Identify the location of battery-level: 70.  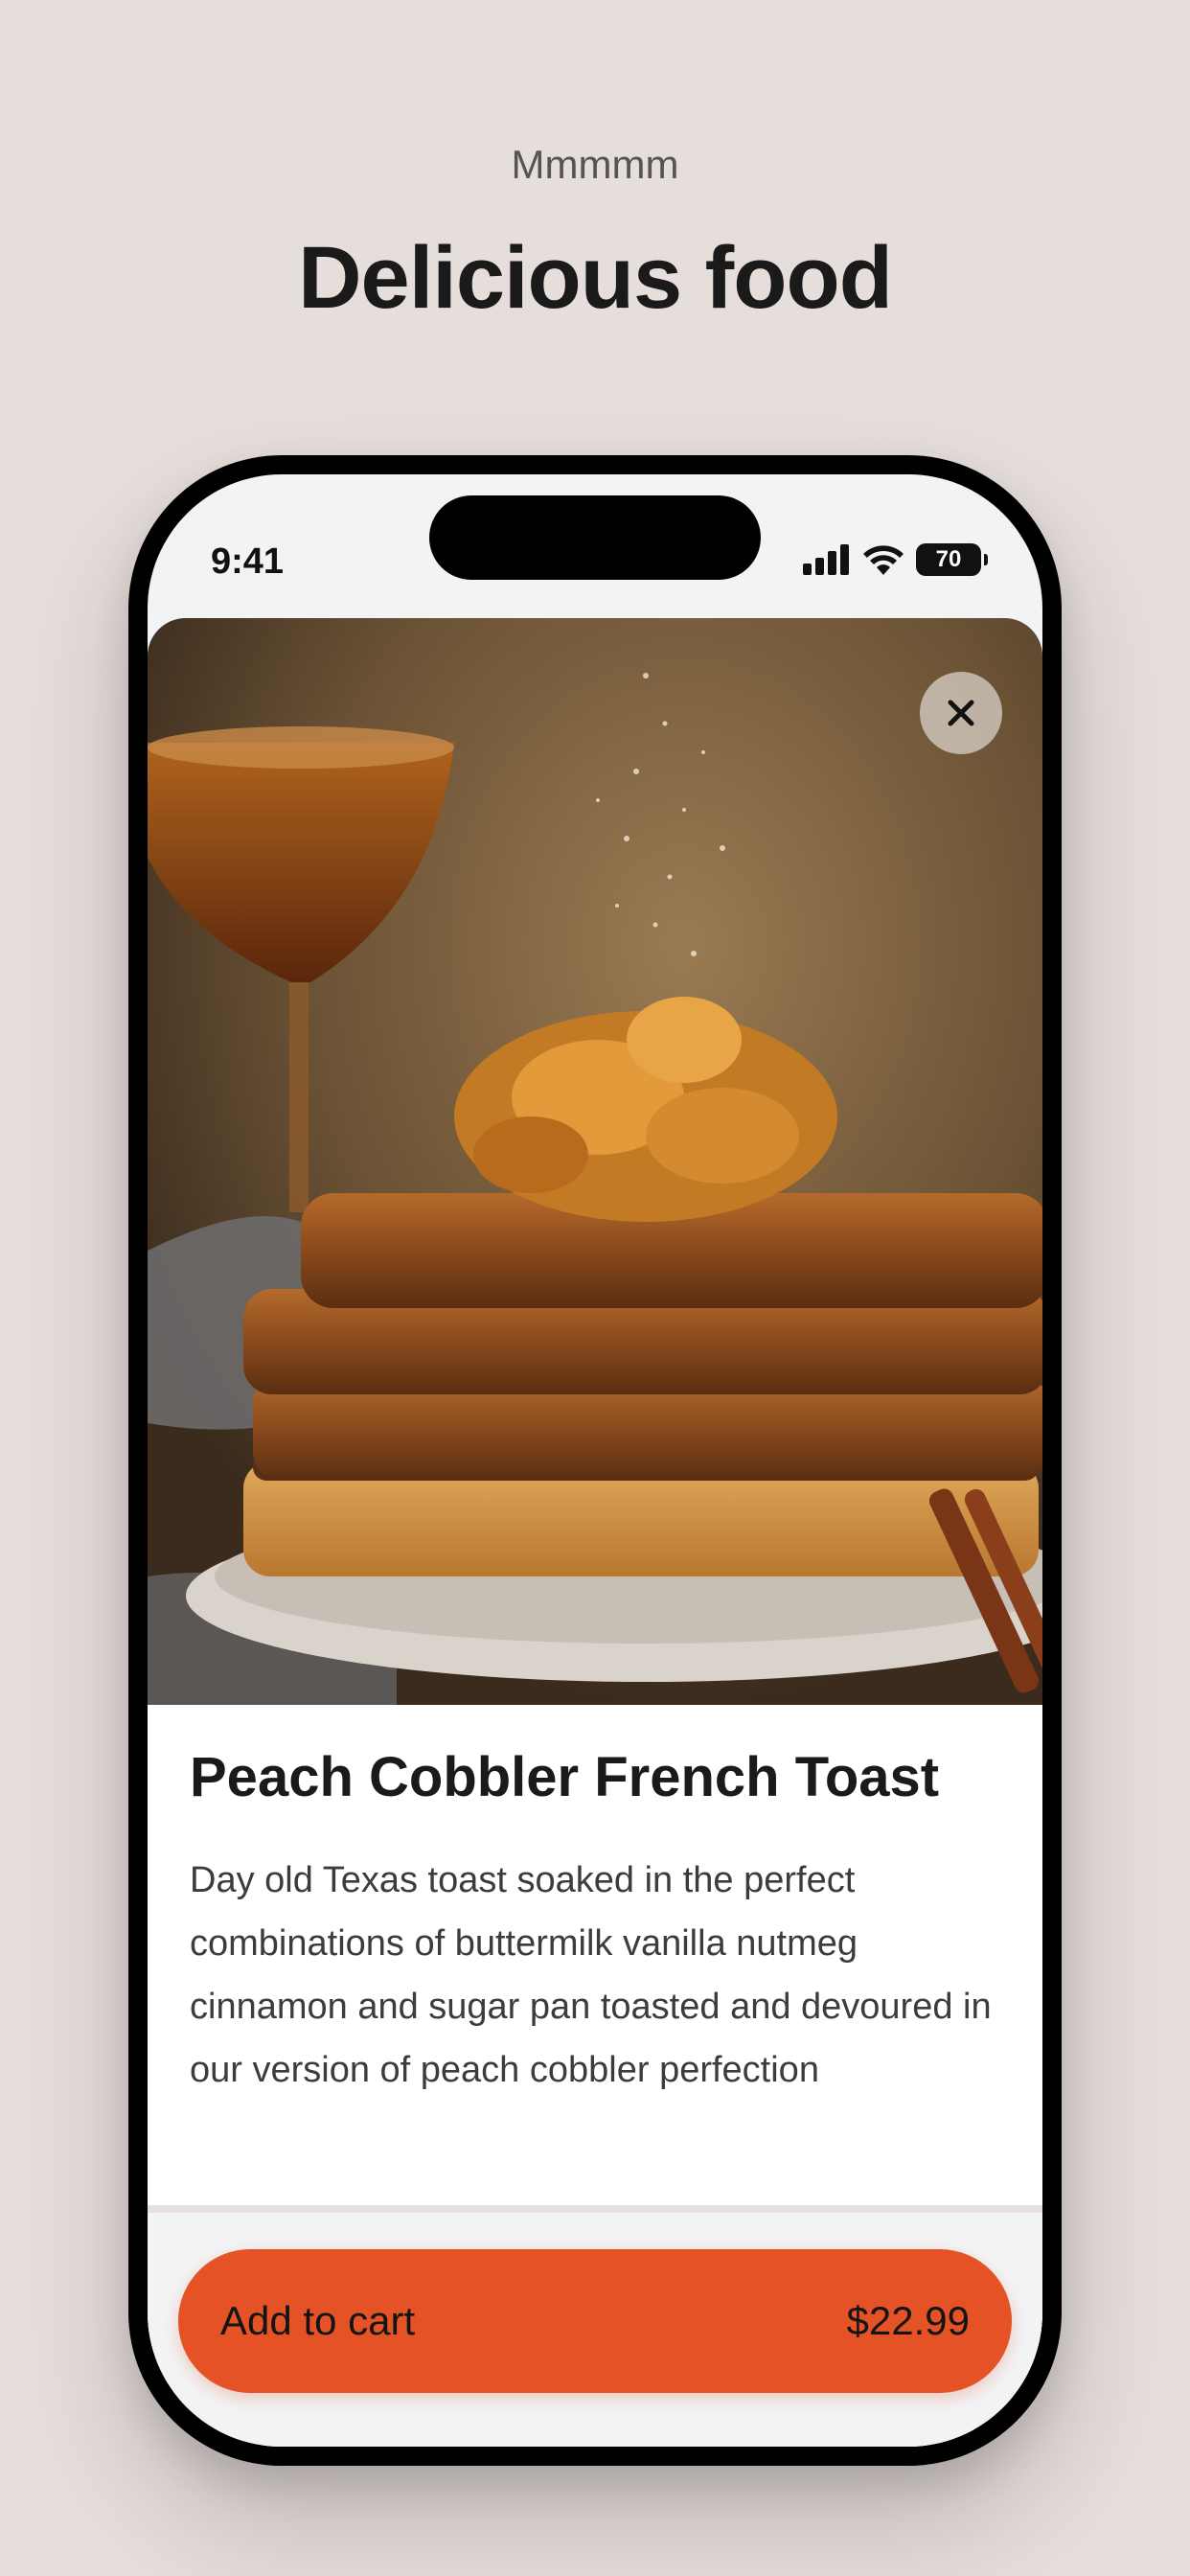
(949, 559).